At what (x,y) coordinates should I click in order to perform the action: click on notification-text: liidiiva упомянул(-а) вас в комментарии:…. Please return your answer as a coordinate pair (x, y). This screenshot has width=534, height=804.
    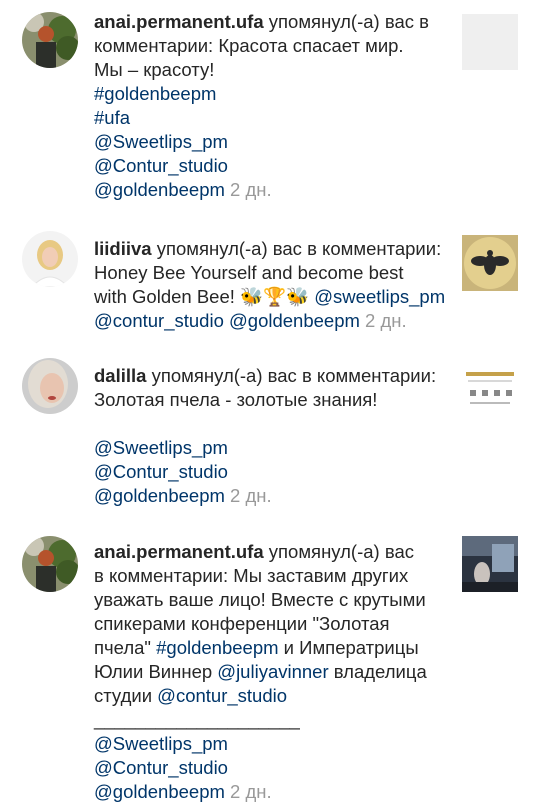
    Looking at the image, I should click on (270, 284).